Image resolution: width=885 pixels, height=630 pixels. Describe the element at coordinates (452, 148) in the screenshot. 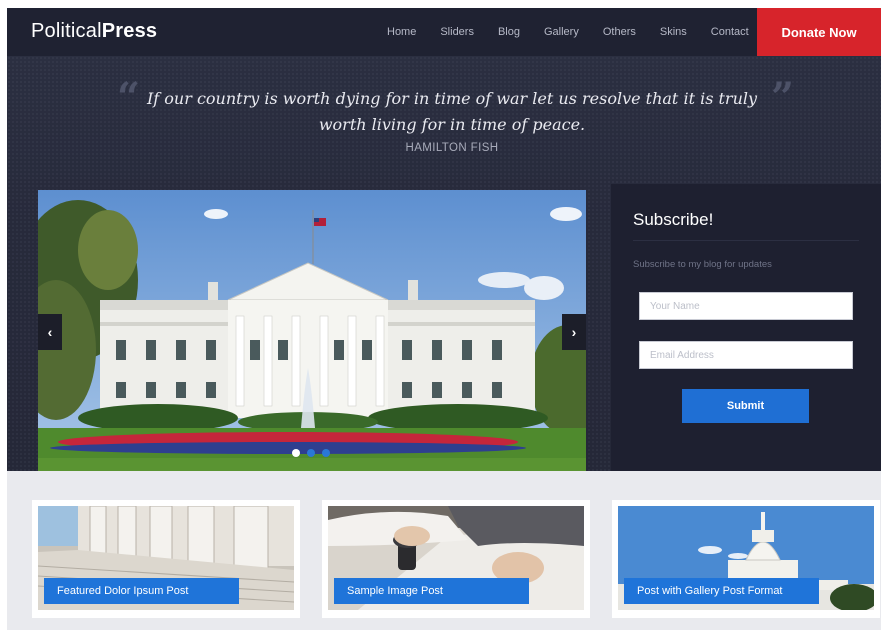

I see `quote-author: HAMILTON FISH` at that location.